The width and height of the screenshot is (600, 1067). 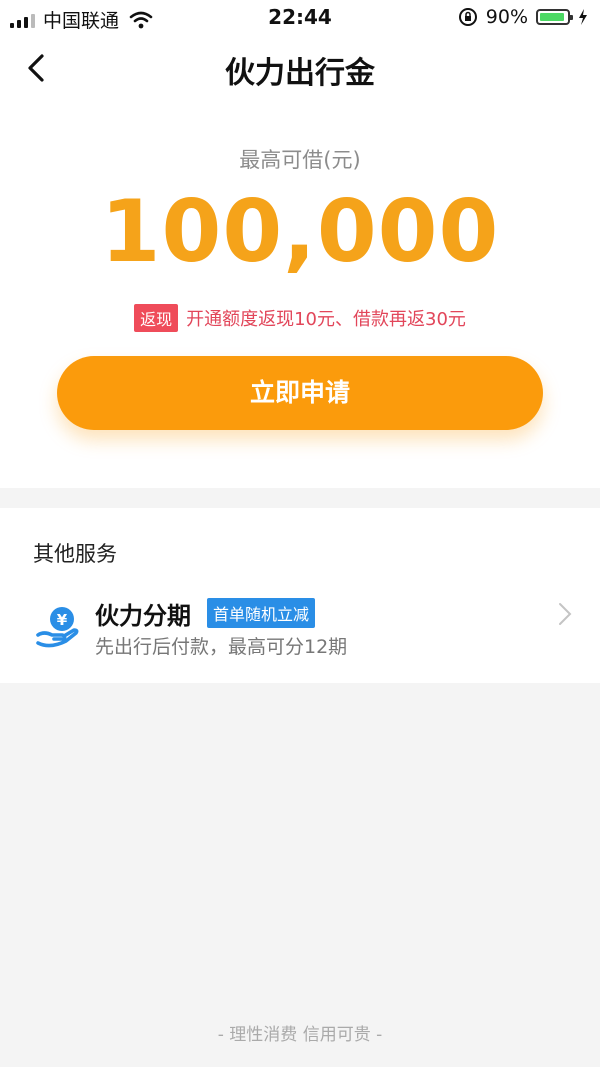 What do you see at coordinates (583, 17) in the screenshot?
I see `charging-icon` at bounding box center [583, 17].